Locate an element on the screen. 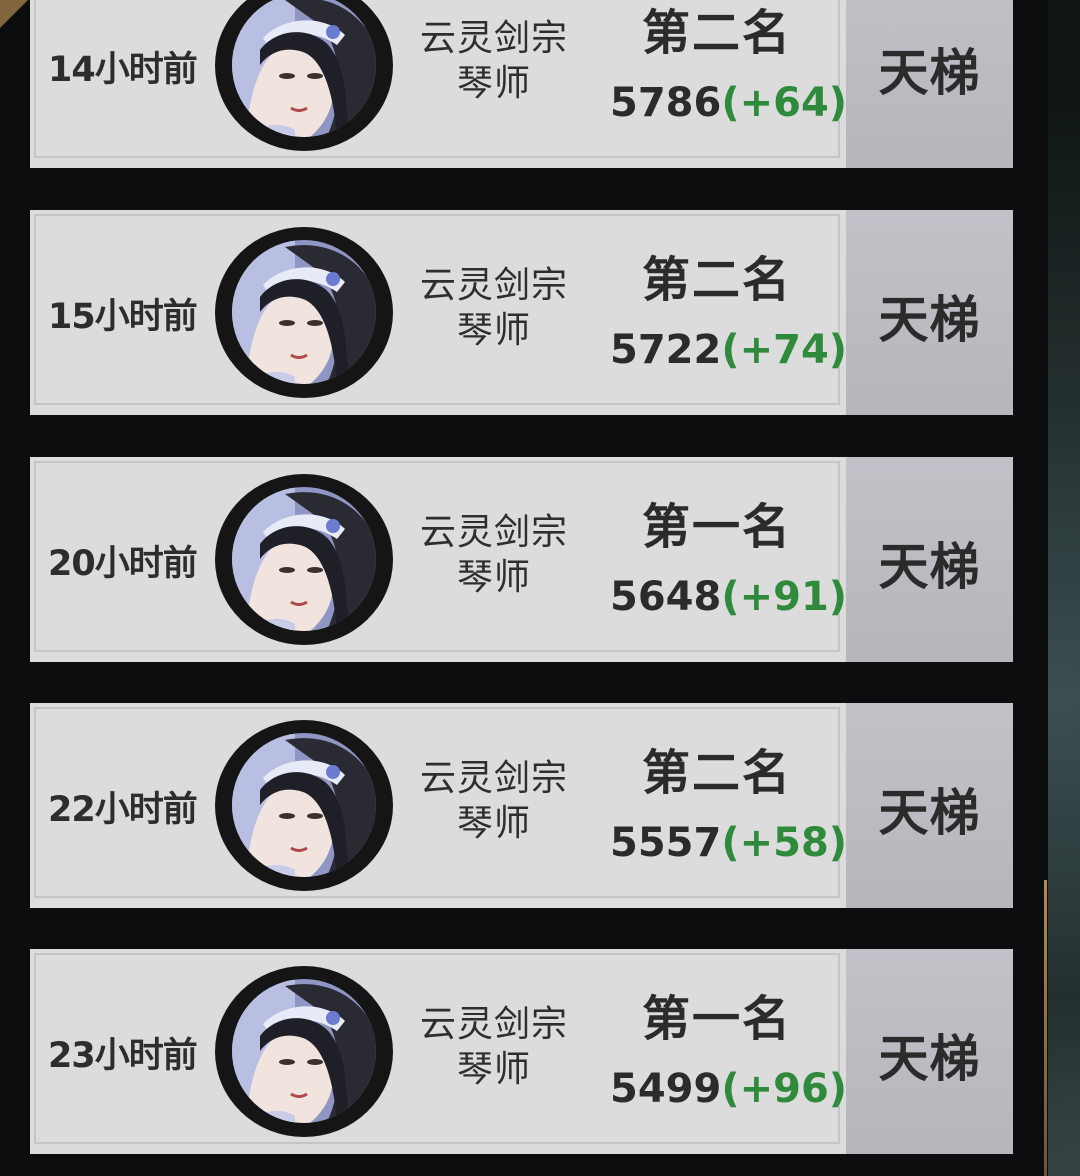 This screenshot has height=1176, width=1080. rating-change: (+96) is located at coordinates (784, 1089).